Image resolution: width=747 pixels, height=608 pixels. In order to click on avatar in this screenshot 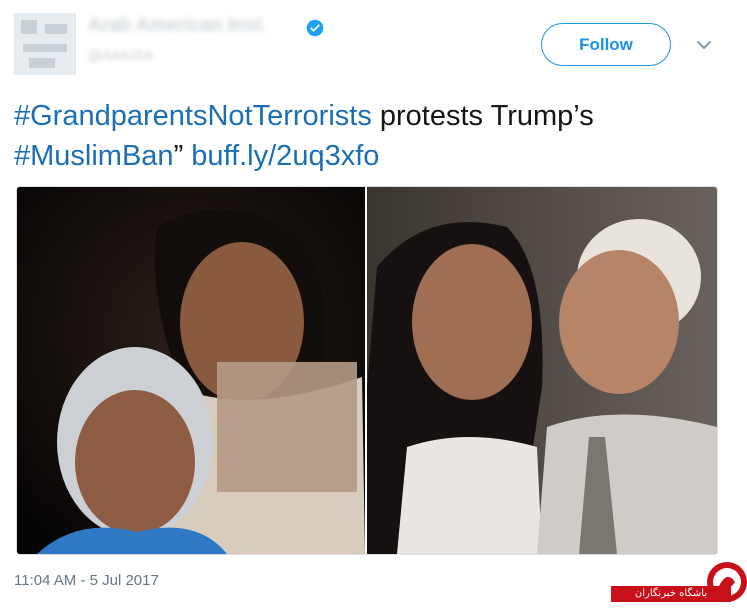, I will do `click(45, 44)`.